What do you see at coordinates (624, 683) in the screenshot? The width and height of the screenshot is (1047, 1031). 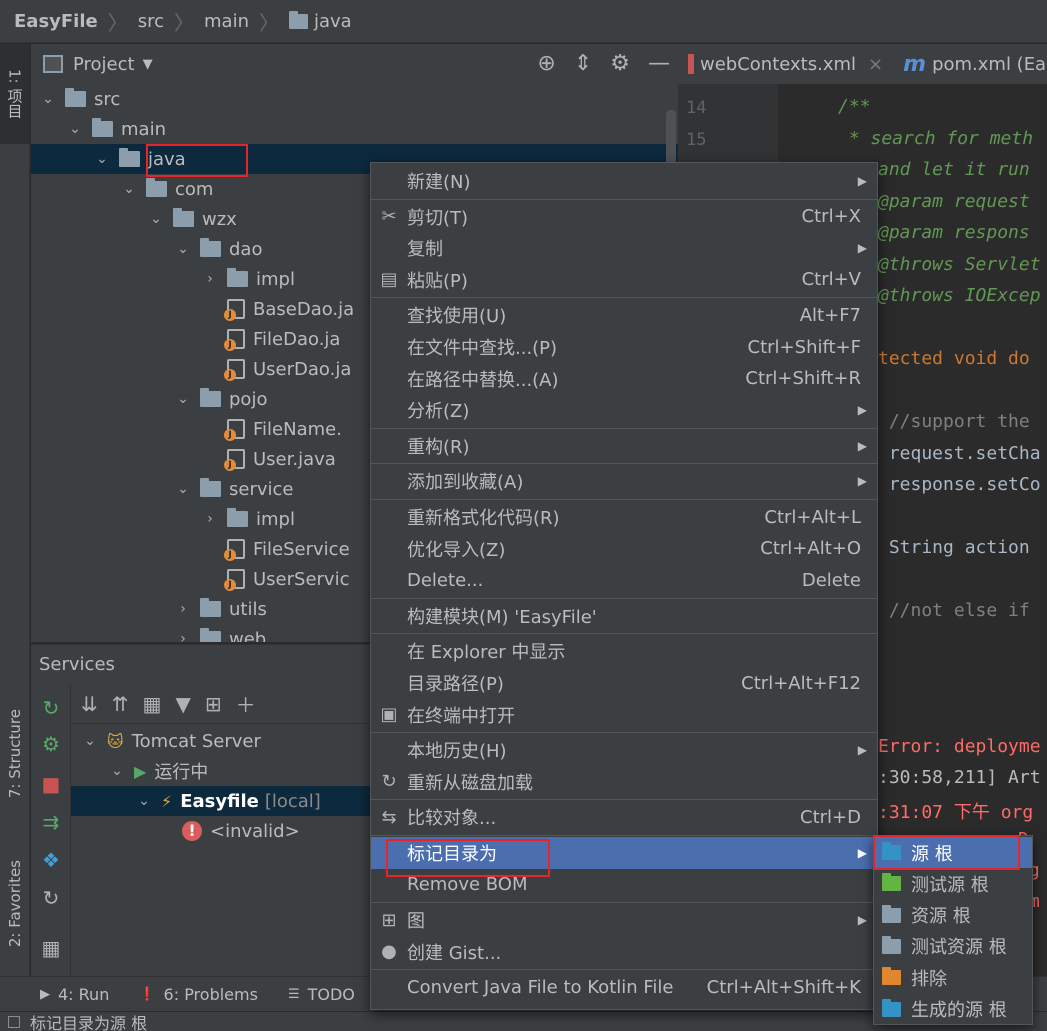 I see `menu-item: 目录路径(P) Ctrl+Alt+F12` at bounding box center [624, 683].